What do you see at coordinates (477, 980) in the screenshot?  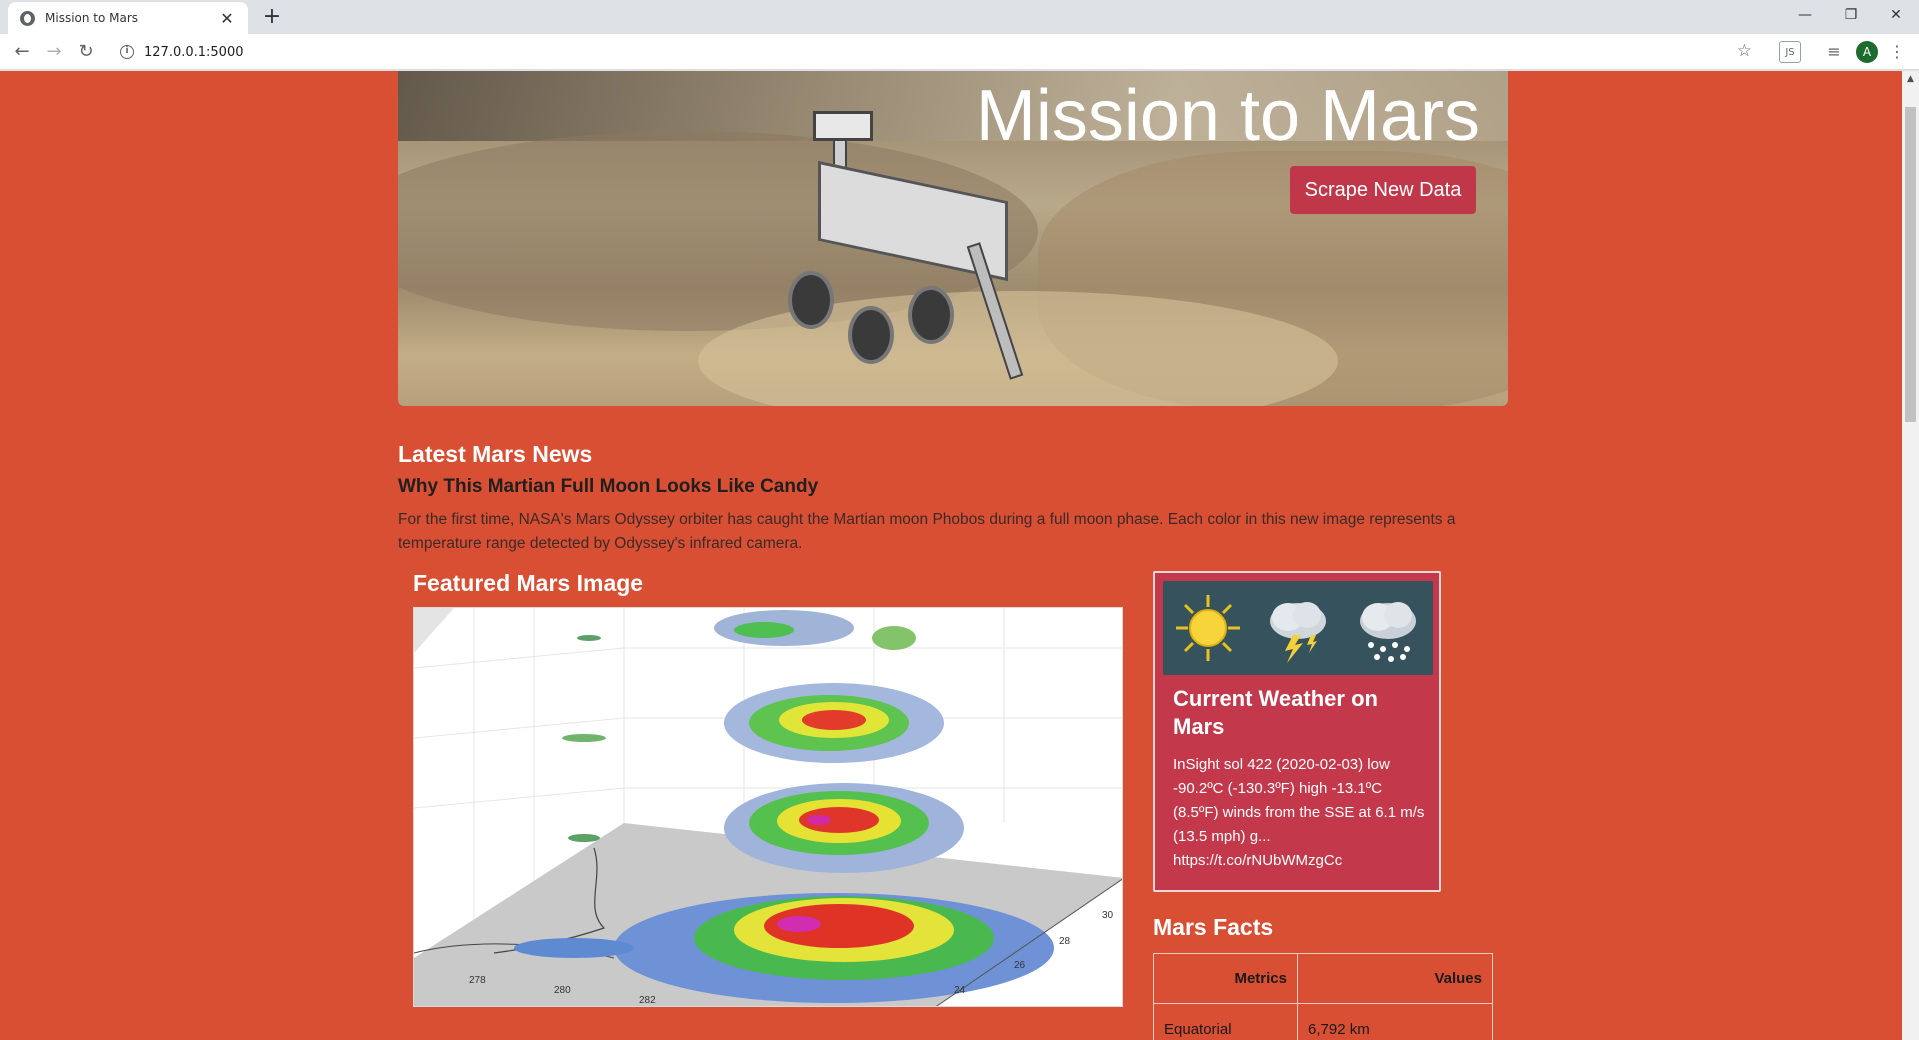 I see `x-tick: 278` at bounding box center [477, 980].